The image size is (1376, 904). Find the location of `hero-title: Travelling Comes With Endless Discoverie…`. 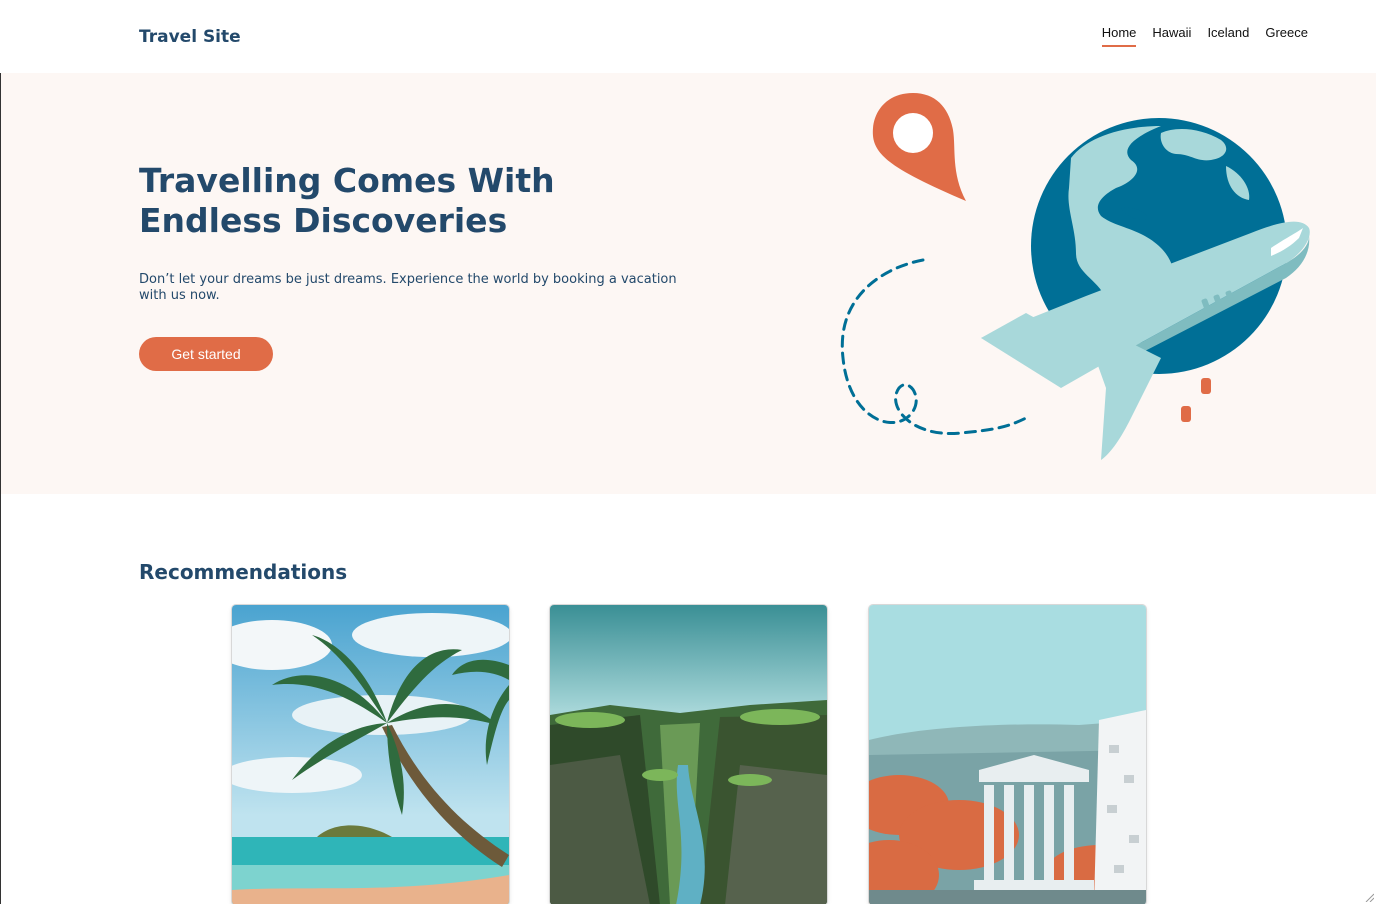

hero-title: Travelling Comes With Endless Discoverie… is located at coordinates (347, 200).